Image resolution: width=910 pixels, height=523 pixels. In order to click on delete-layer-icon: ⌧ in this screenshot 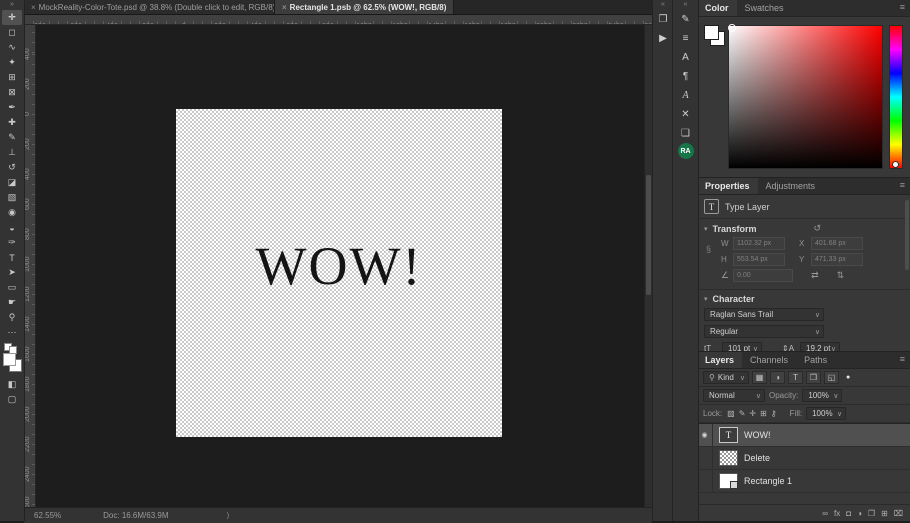, I will do `click(898, 513)`.